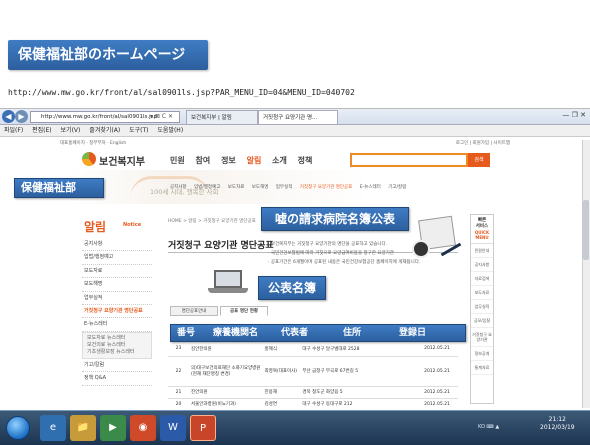  I want to click on subnav-item: 보도자료, so click(236, 187).